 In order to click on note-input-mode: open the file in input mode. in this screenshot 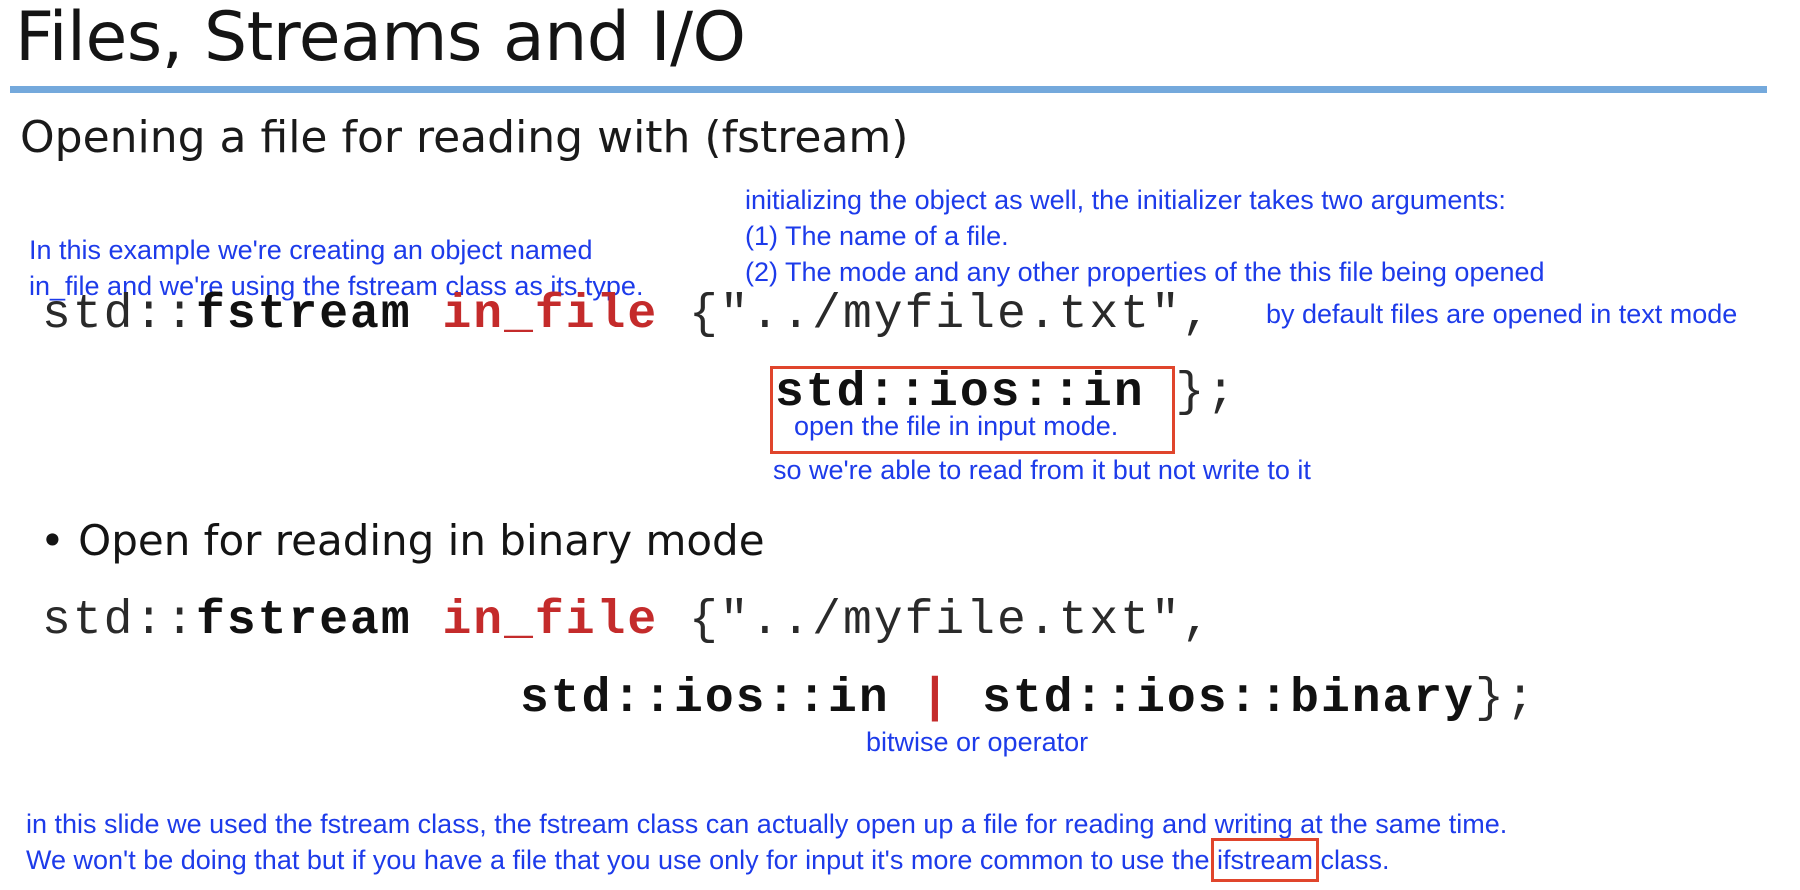, I will do `click(956, 426)`.